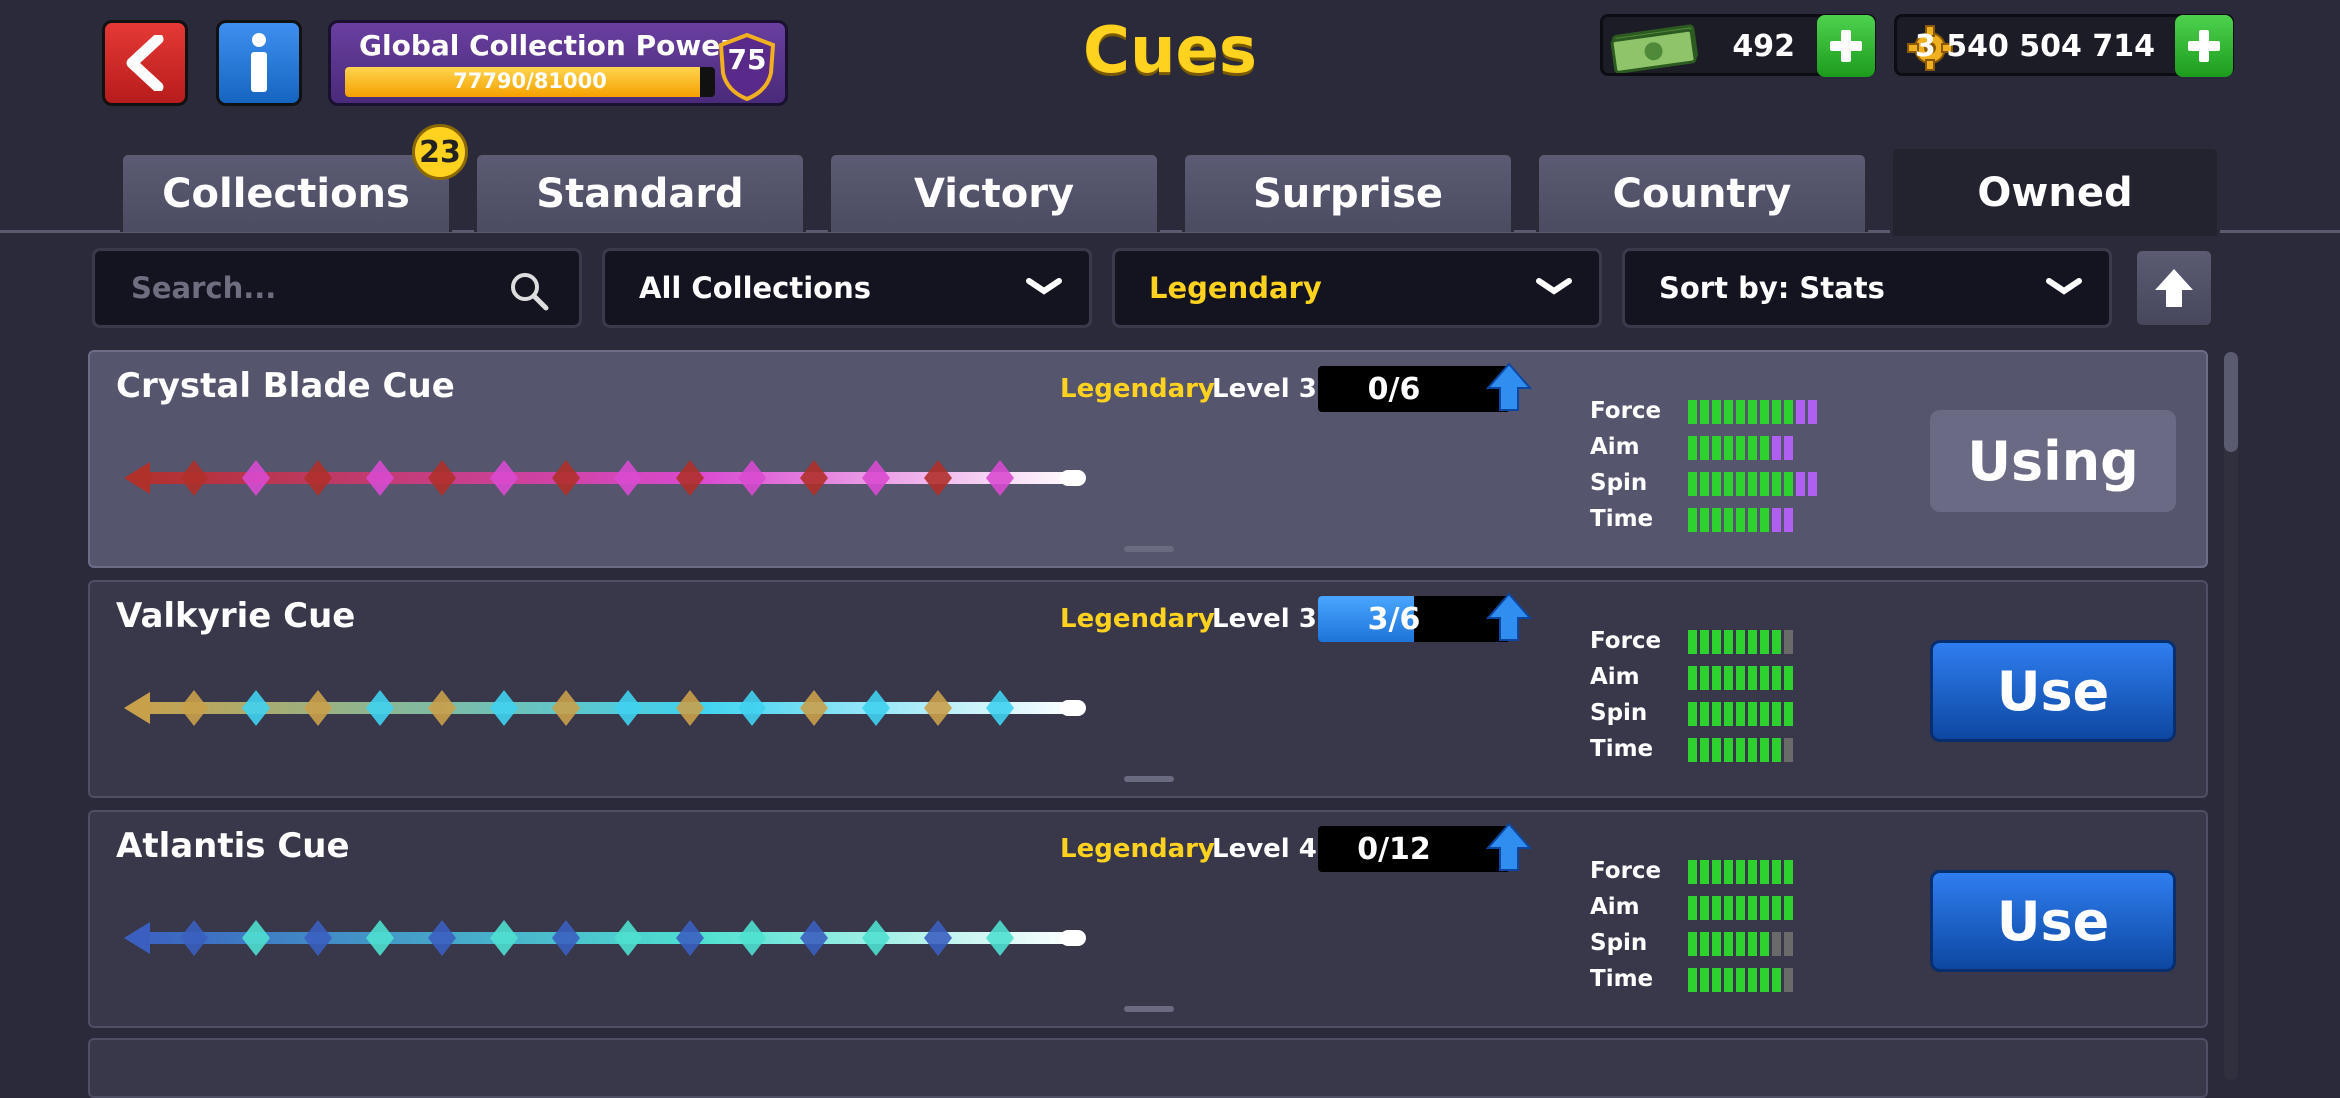 Image resolution: width=2340 pixels, height=1098 pixels. I want to click on cue-name: Atlantis Cue, so click(233, 846).